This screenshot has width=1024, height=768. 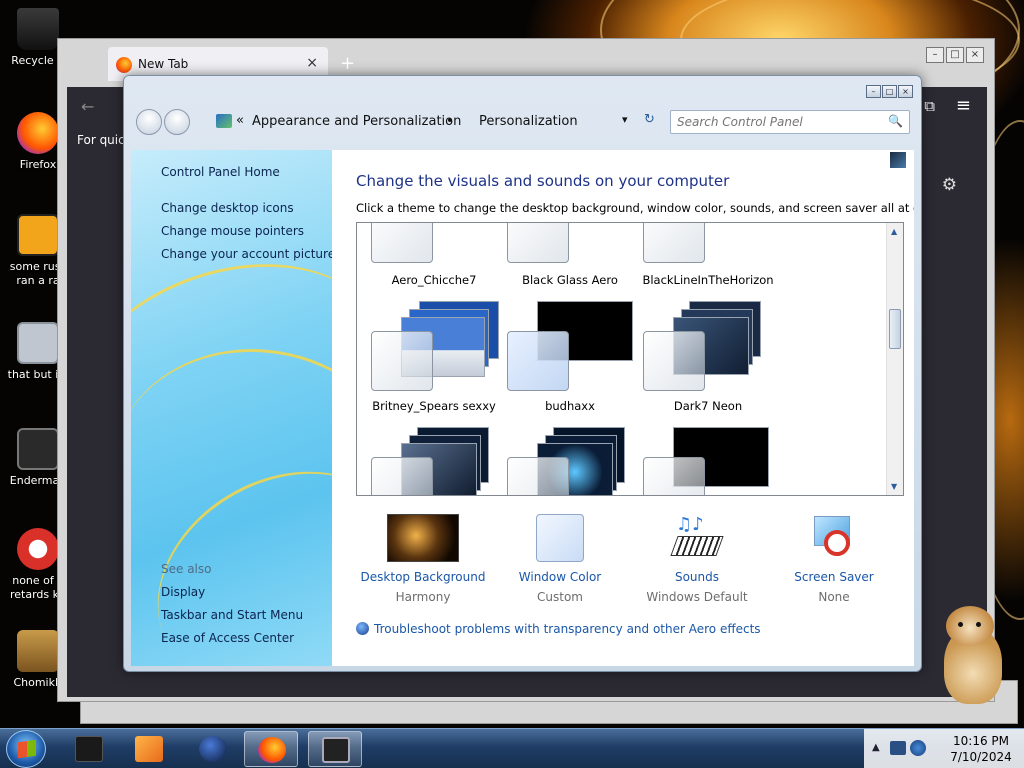 I want to click on theme-black-glass-aero, so click(x=572, y=244).